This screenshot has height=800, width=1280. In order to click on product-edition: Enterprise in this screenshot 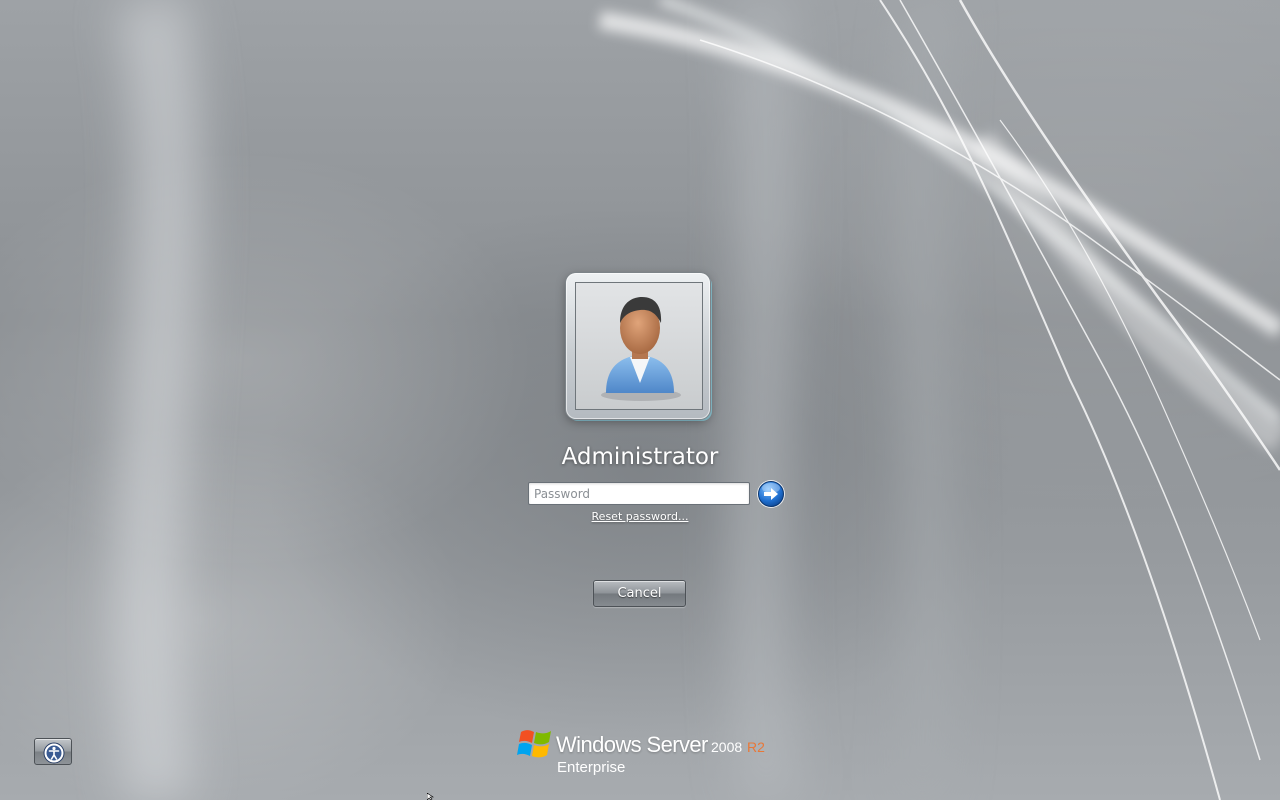, I will do `click(591, 767)`.